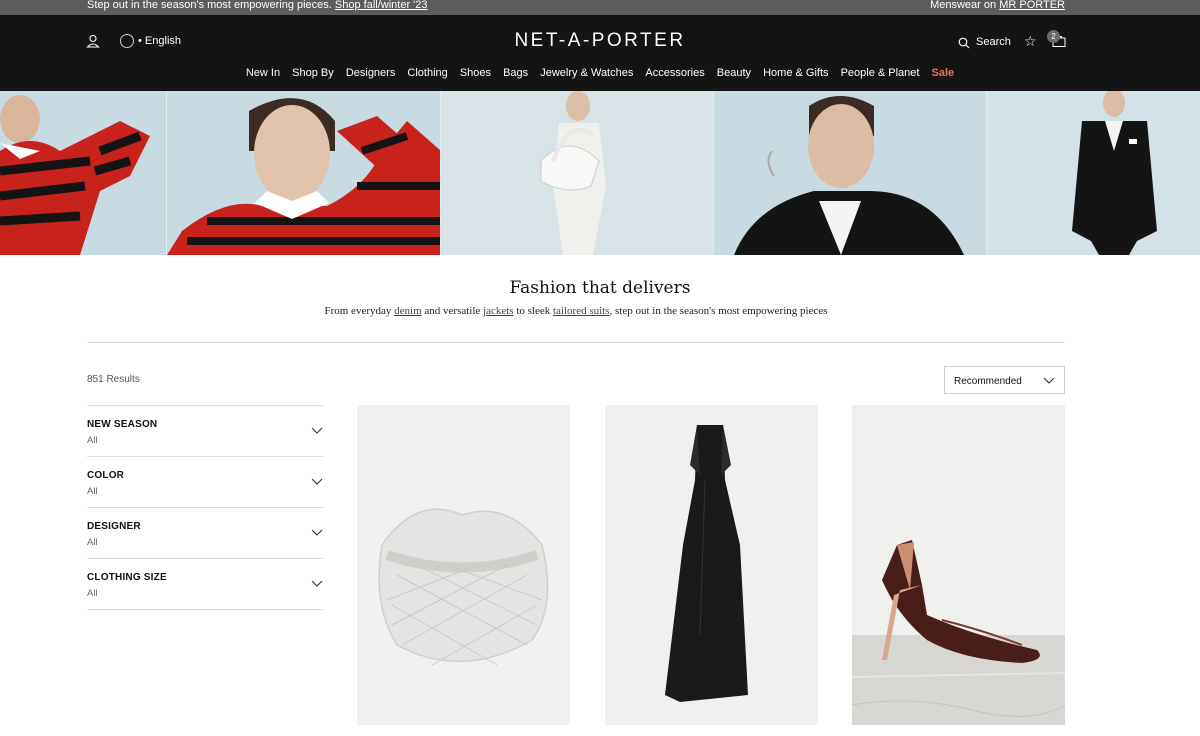 The height and width of the screenshot is (736, 1200). I want to click on nav-jewelry-watches: Jewelry & Watches, so click(586, 73).